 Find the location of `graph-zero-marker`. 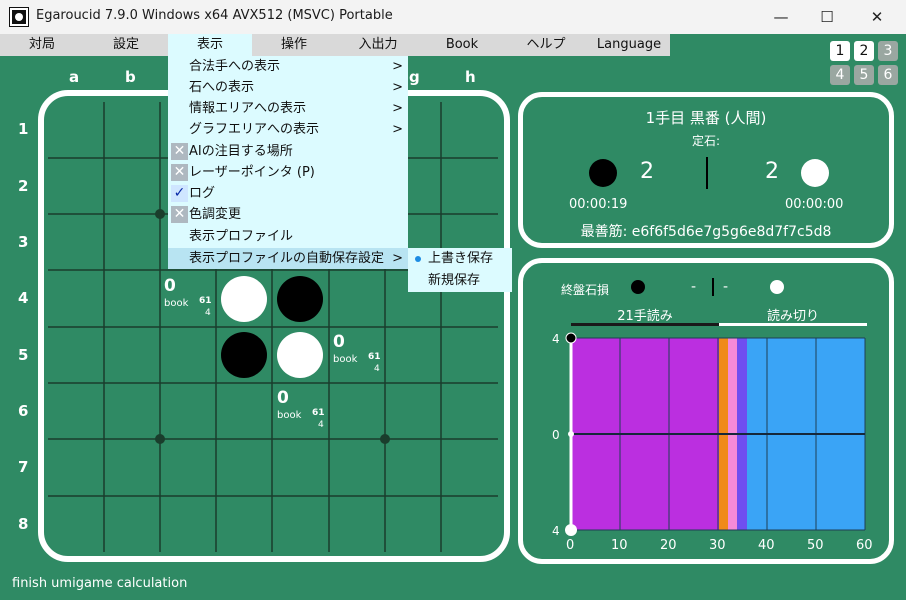

graph-zero-marker is located at coordinates (571, 434).